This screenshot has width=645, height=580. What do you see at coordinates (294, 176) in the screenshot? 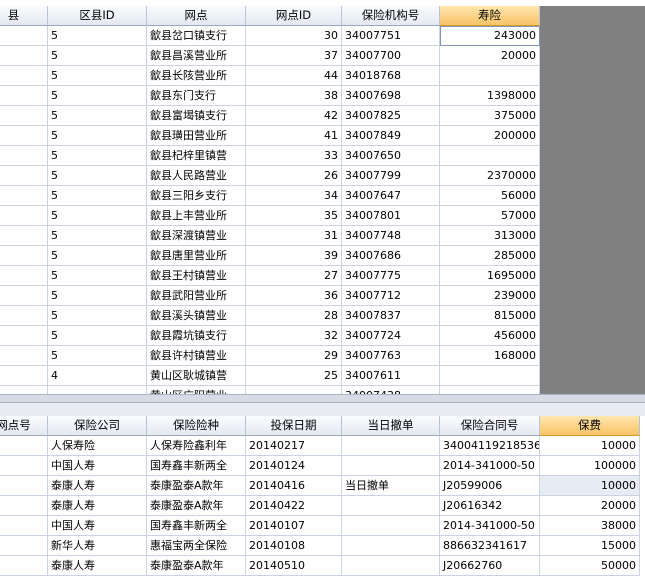
I see `cell-branch-id: 26` at bounding box center [294, 176].